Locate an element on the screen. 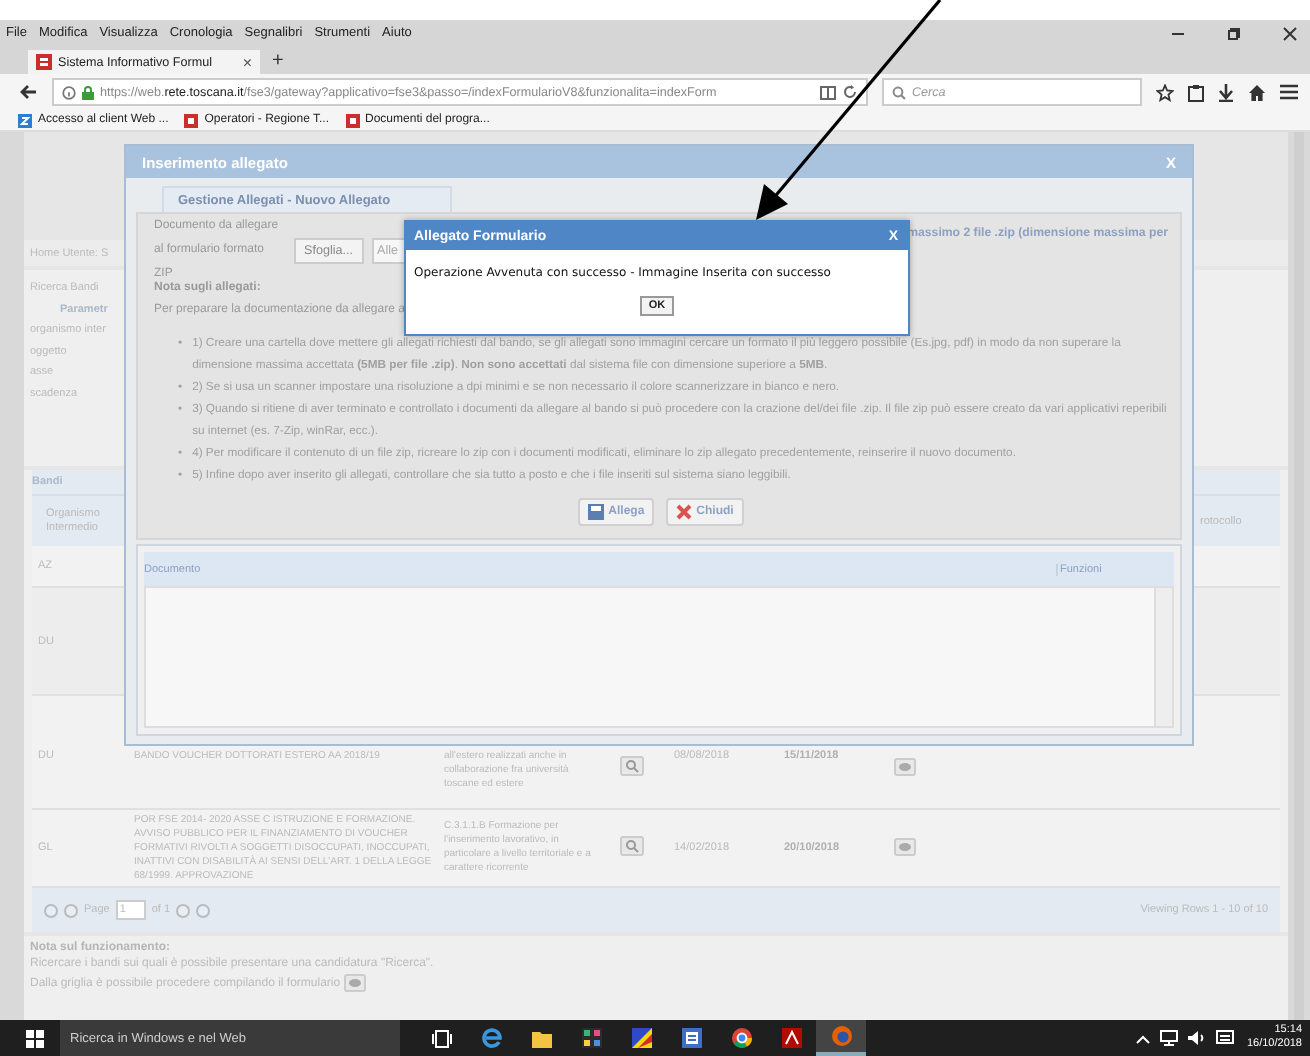 The width and height of the screenshot is (1310, 1056). pdf-icon is located at coordinates (791, 1038).